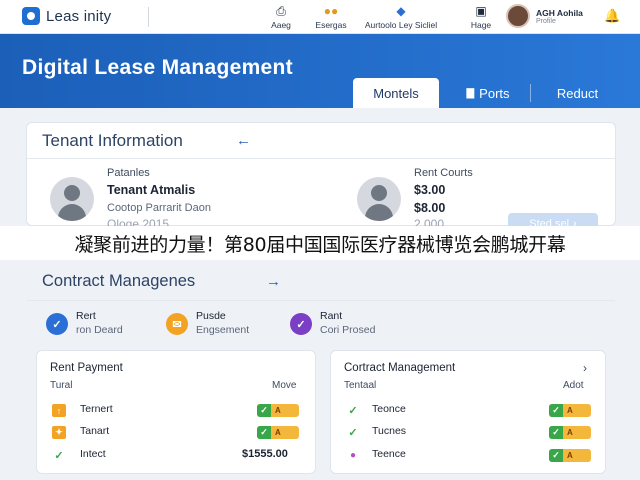 The height and width of the screenshot is (480, 640). Describe the element at coordinates (61, 385) in the screenshot. I see `col-header: Tural` at that location.